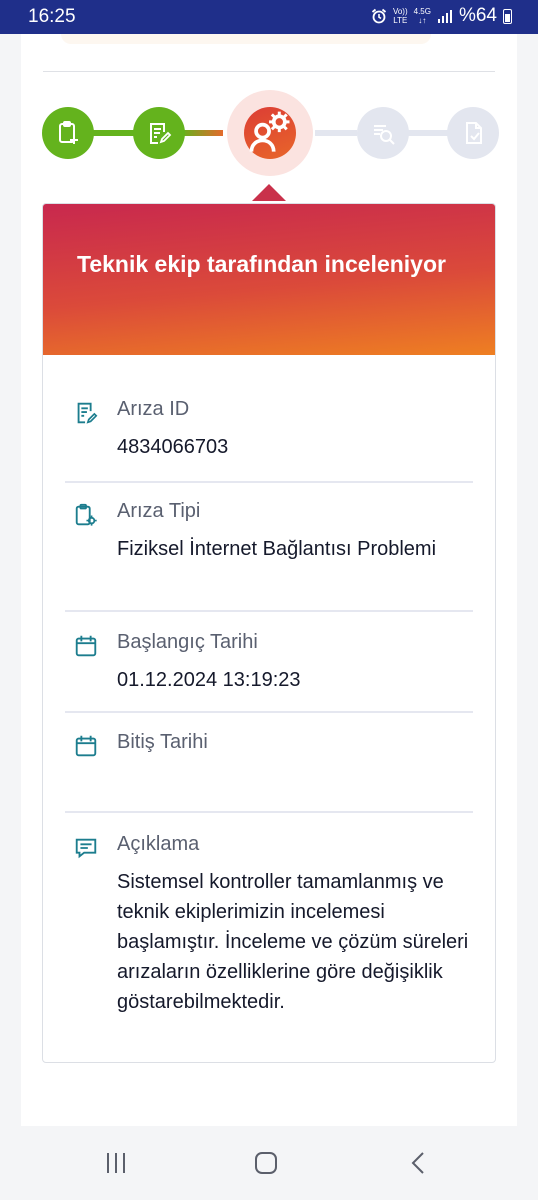 This screenshot has width=538, height=1200. I want to click on previous-card-edge, so click(246, 39).